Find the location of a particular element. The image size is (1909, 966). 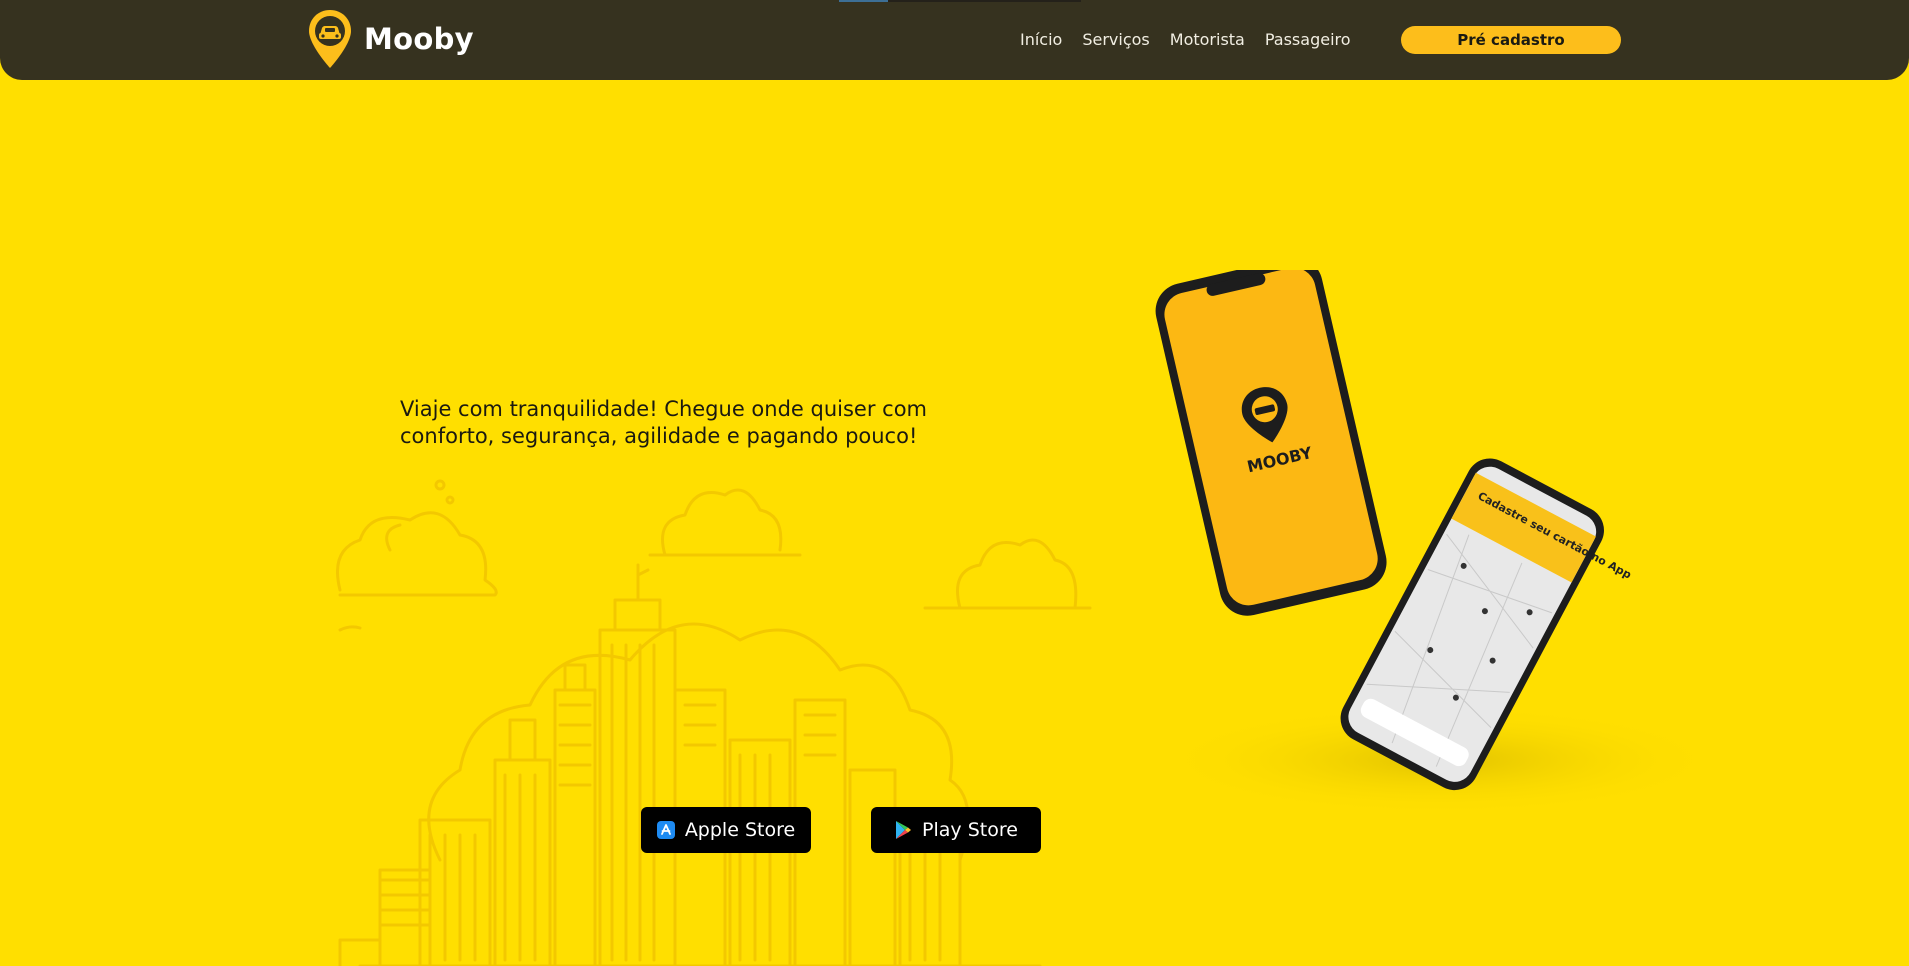

nav-motorista: Motorista is located at coordinates (1207, 39).